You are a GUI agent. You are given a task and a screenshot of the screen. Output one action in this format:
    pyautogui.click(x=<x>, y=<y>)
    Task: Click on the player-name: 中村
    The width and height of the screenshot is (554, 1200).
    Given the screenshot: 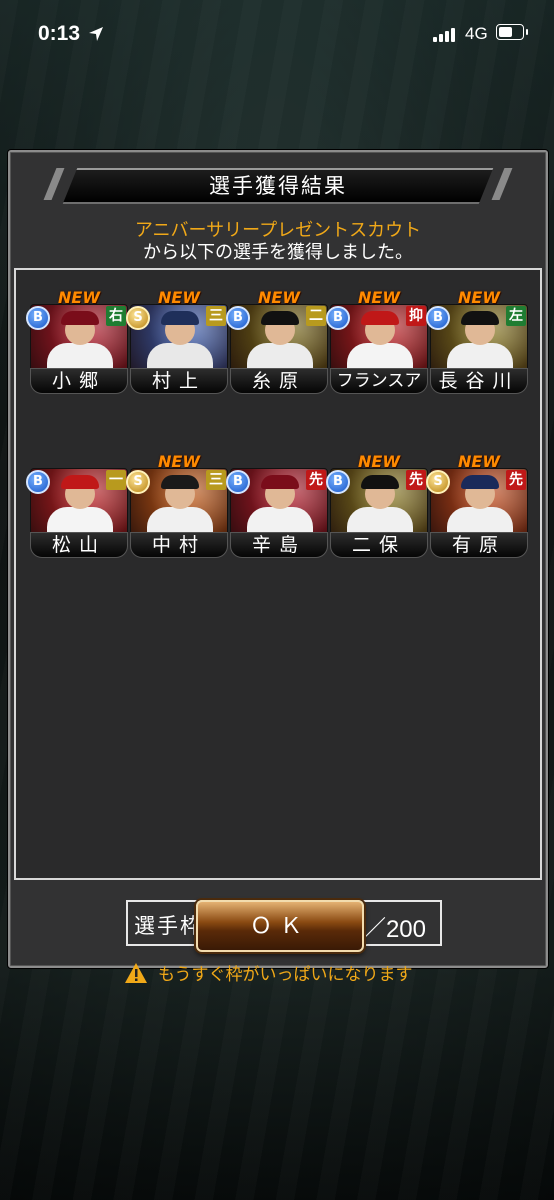 What is the action you would take?
    pyautogui.click(x=179, y=545)
    